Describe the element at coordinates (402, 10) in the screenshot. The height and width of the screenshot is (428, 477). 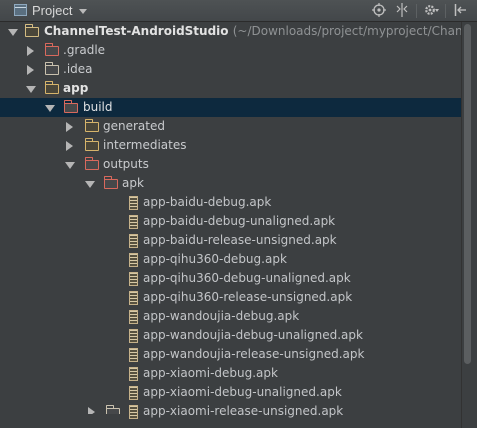
I see `collapse-split-icon` at that location.